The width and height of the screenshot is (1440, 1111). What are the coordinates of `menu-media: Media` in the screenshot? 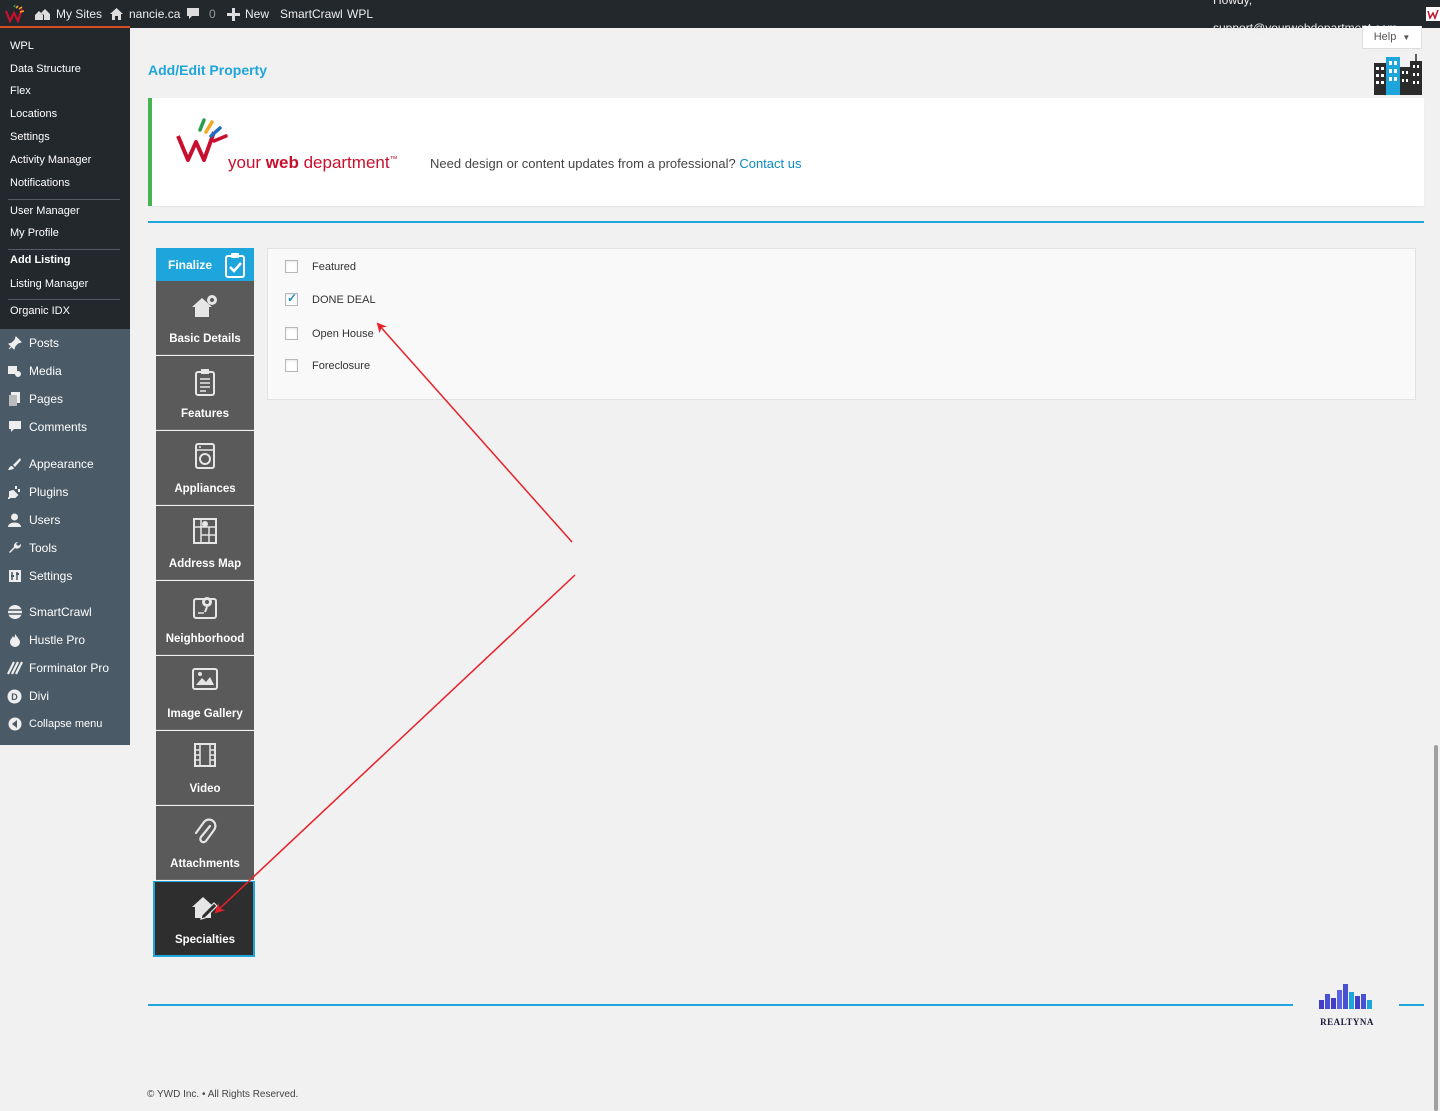 It's located at (65, 371).